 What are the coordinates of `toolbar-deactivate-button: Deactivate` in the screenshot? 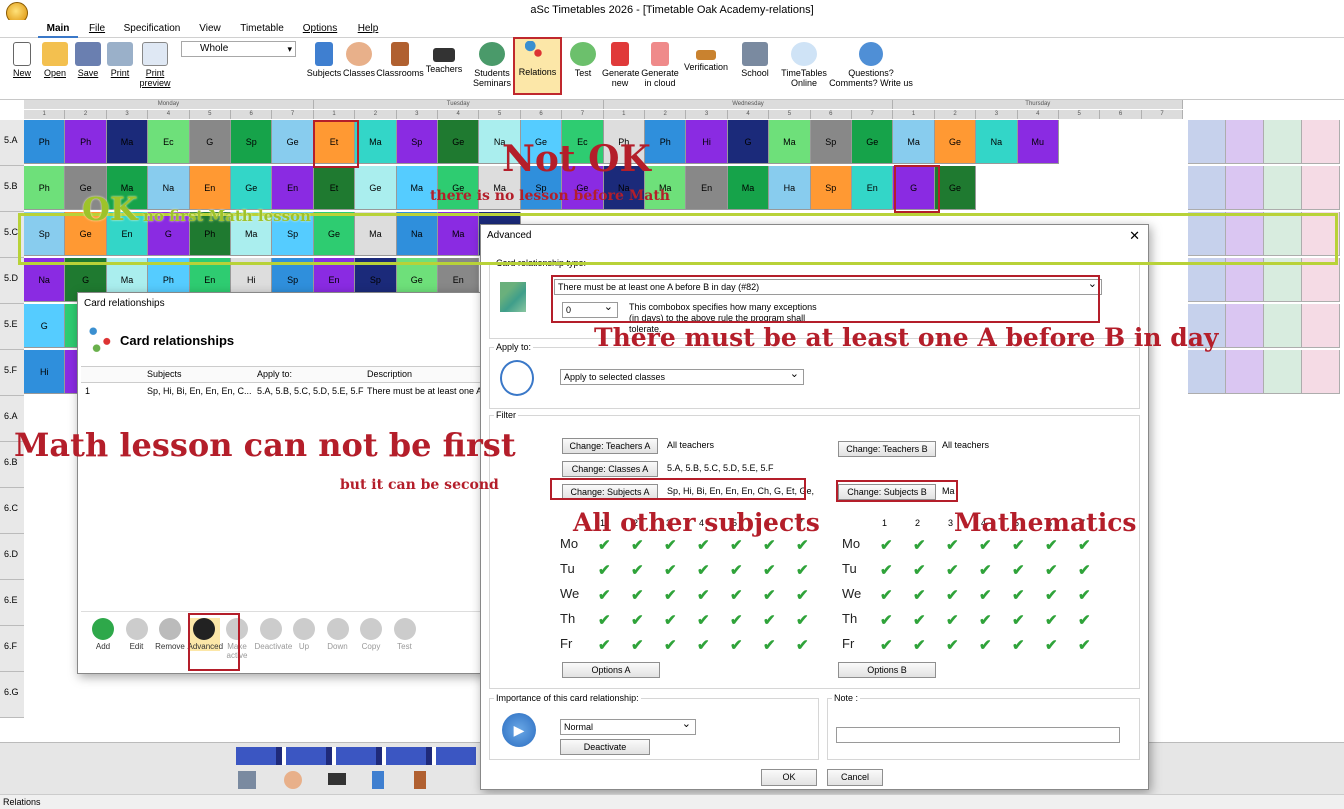 It's located at (273, 634).